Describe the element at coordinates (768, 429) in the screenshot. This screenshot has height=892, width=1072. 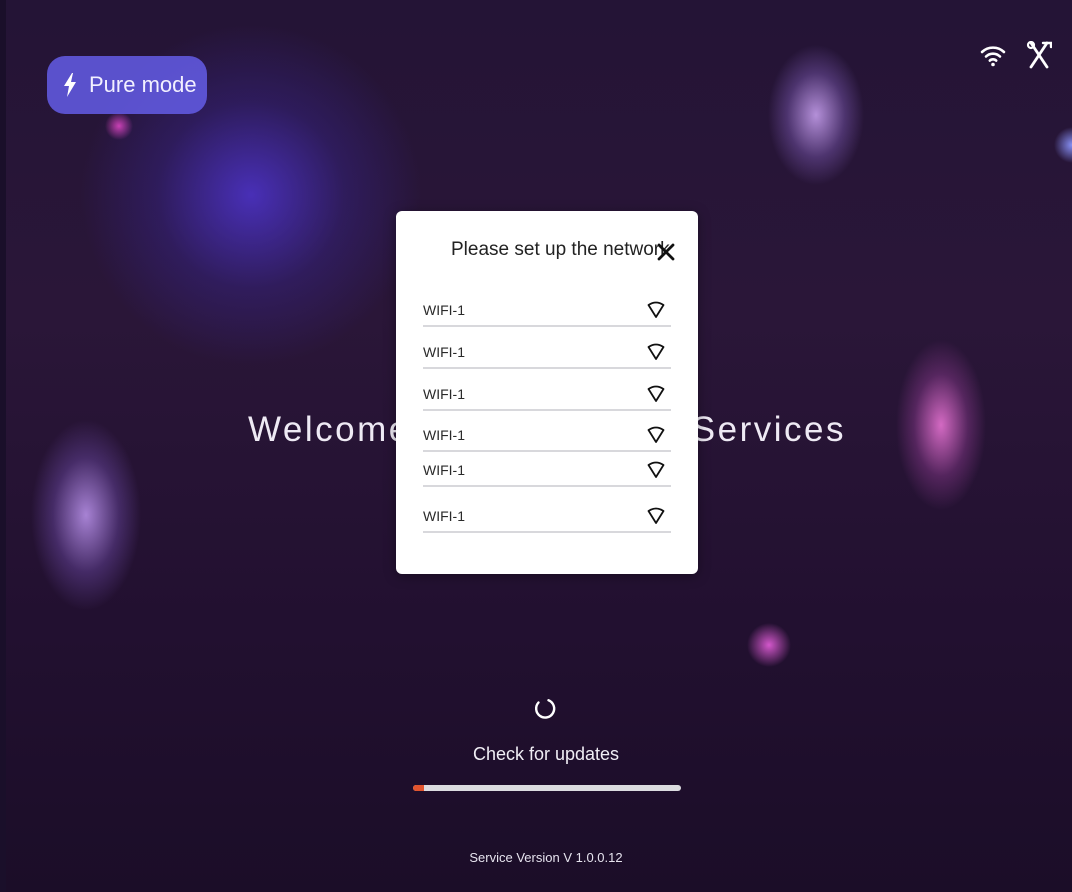
I see `services-text: Services` at that location.